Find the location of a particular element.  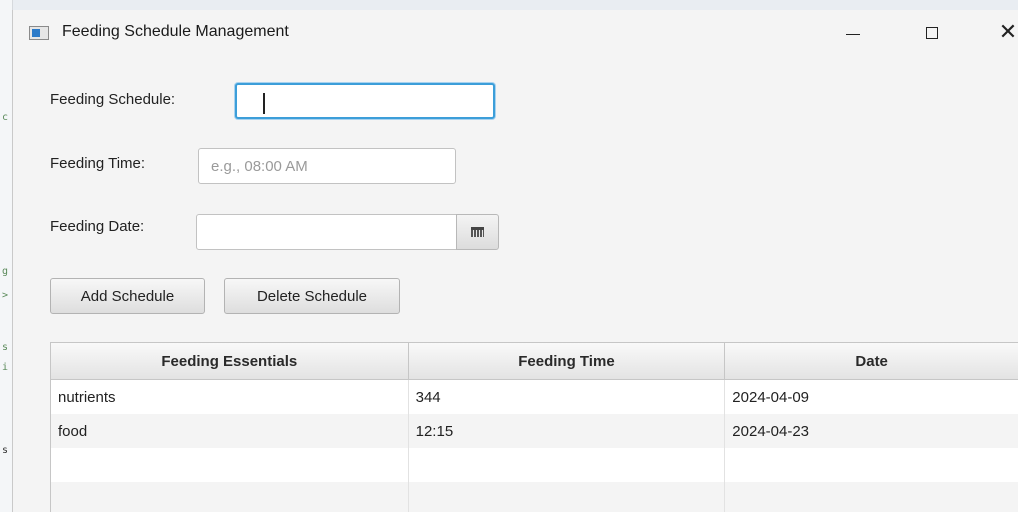

column-header-feeding-time: Feeding Time is located at coordinates (567, 361).